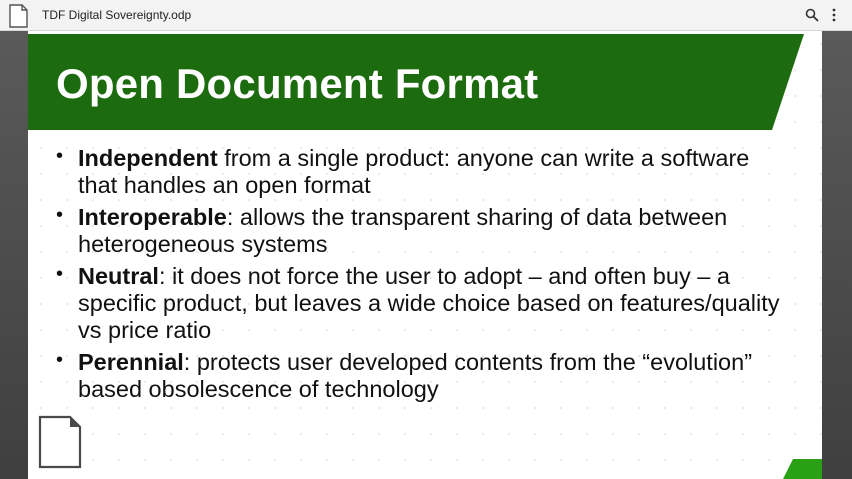 The height and width of the screenshot is (479, 852). I want to click on slide-title: Open Document Format, so click(297, 83).